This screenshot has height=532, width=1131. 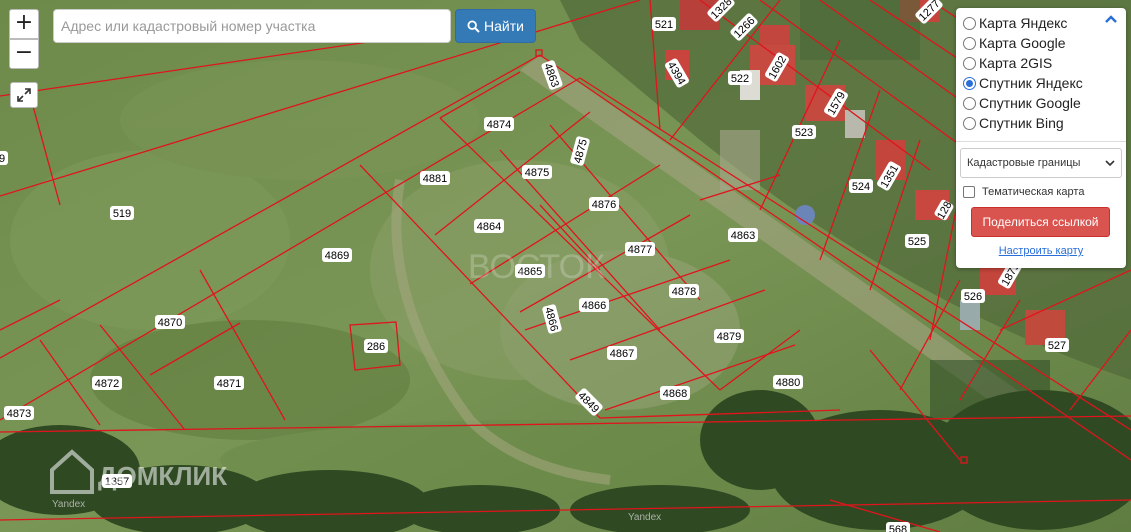 What do you see at coordinates (1110, 162) in the screenshot?
I see `chevron-down-icon` at bounding box center [1110, 162].